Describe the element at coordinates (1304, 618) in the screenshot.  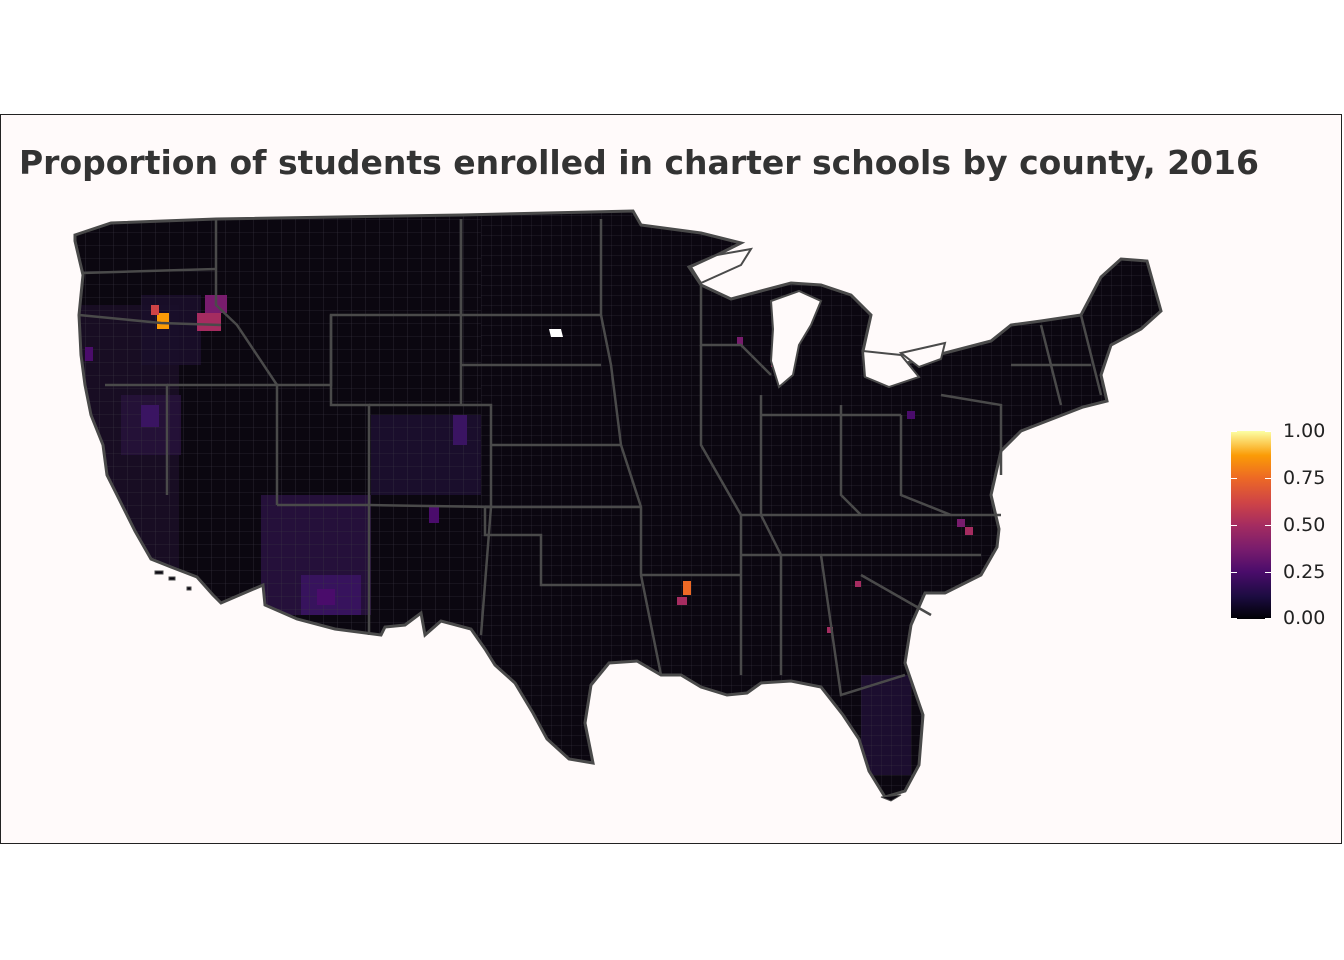
I see `legend-label: 0.00` at that location.